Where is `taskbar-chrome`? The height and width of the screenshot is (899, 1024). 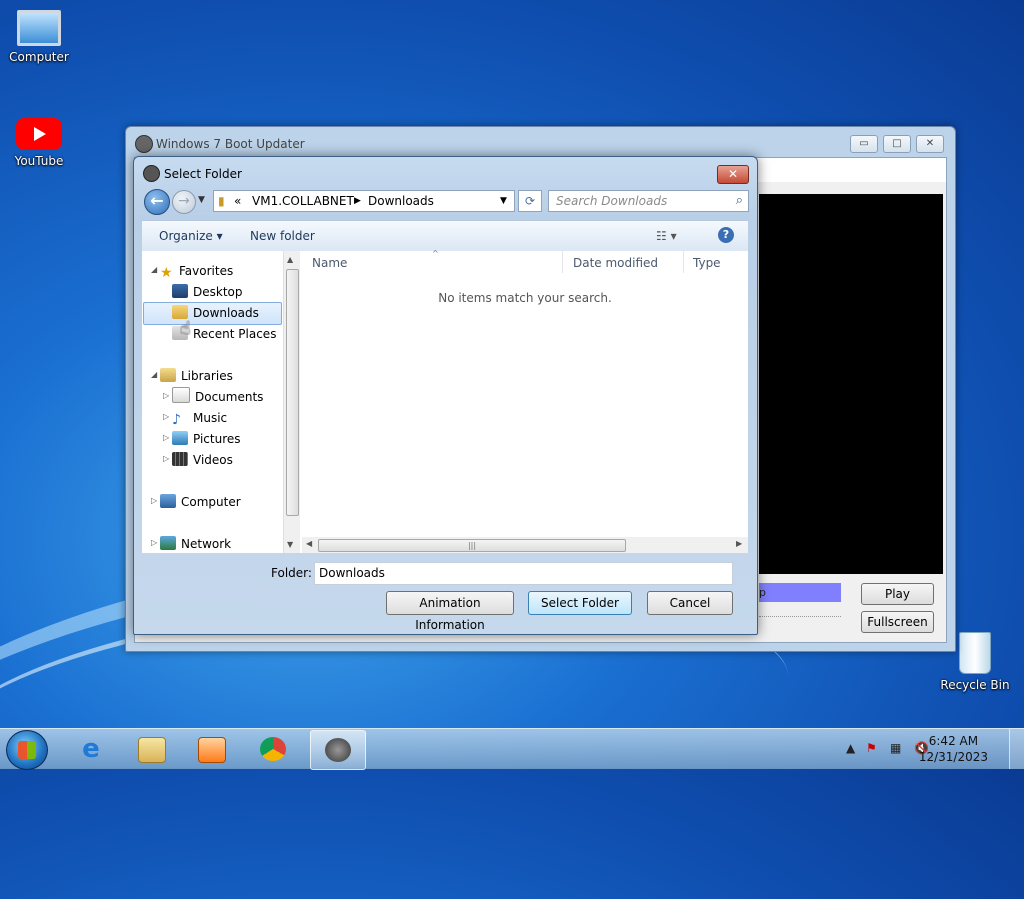 taskbar-chrome is located at coordinates (273, 749).